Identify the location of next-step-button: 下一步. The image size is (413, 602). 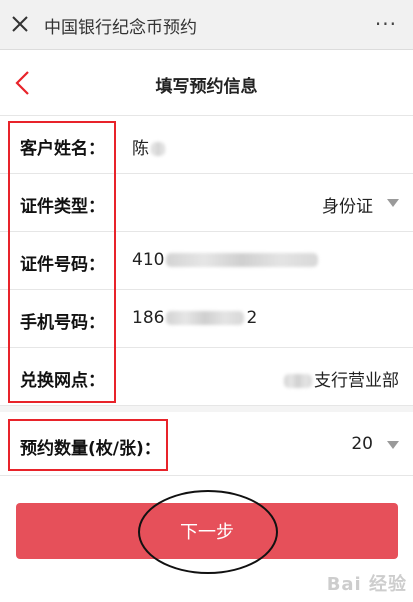
(207, 531).